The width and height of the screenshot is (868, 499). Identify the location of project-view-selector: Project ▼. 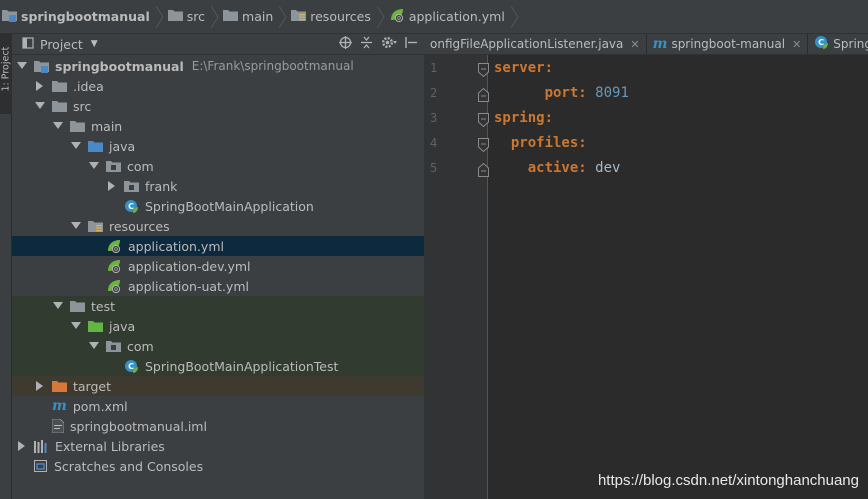
(60, 44).